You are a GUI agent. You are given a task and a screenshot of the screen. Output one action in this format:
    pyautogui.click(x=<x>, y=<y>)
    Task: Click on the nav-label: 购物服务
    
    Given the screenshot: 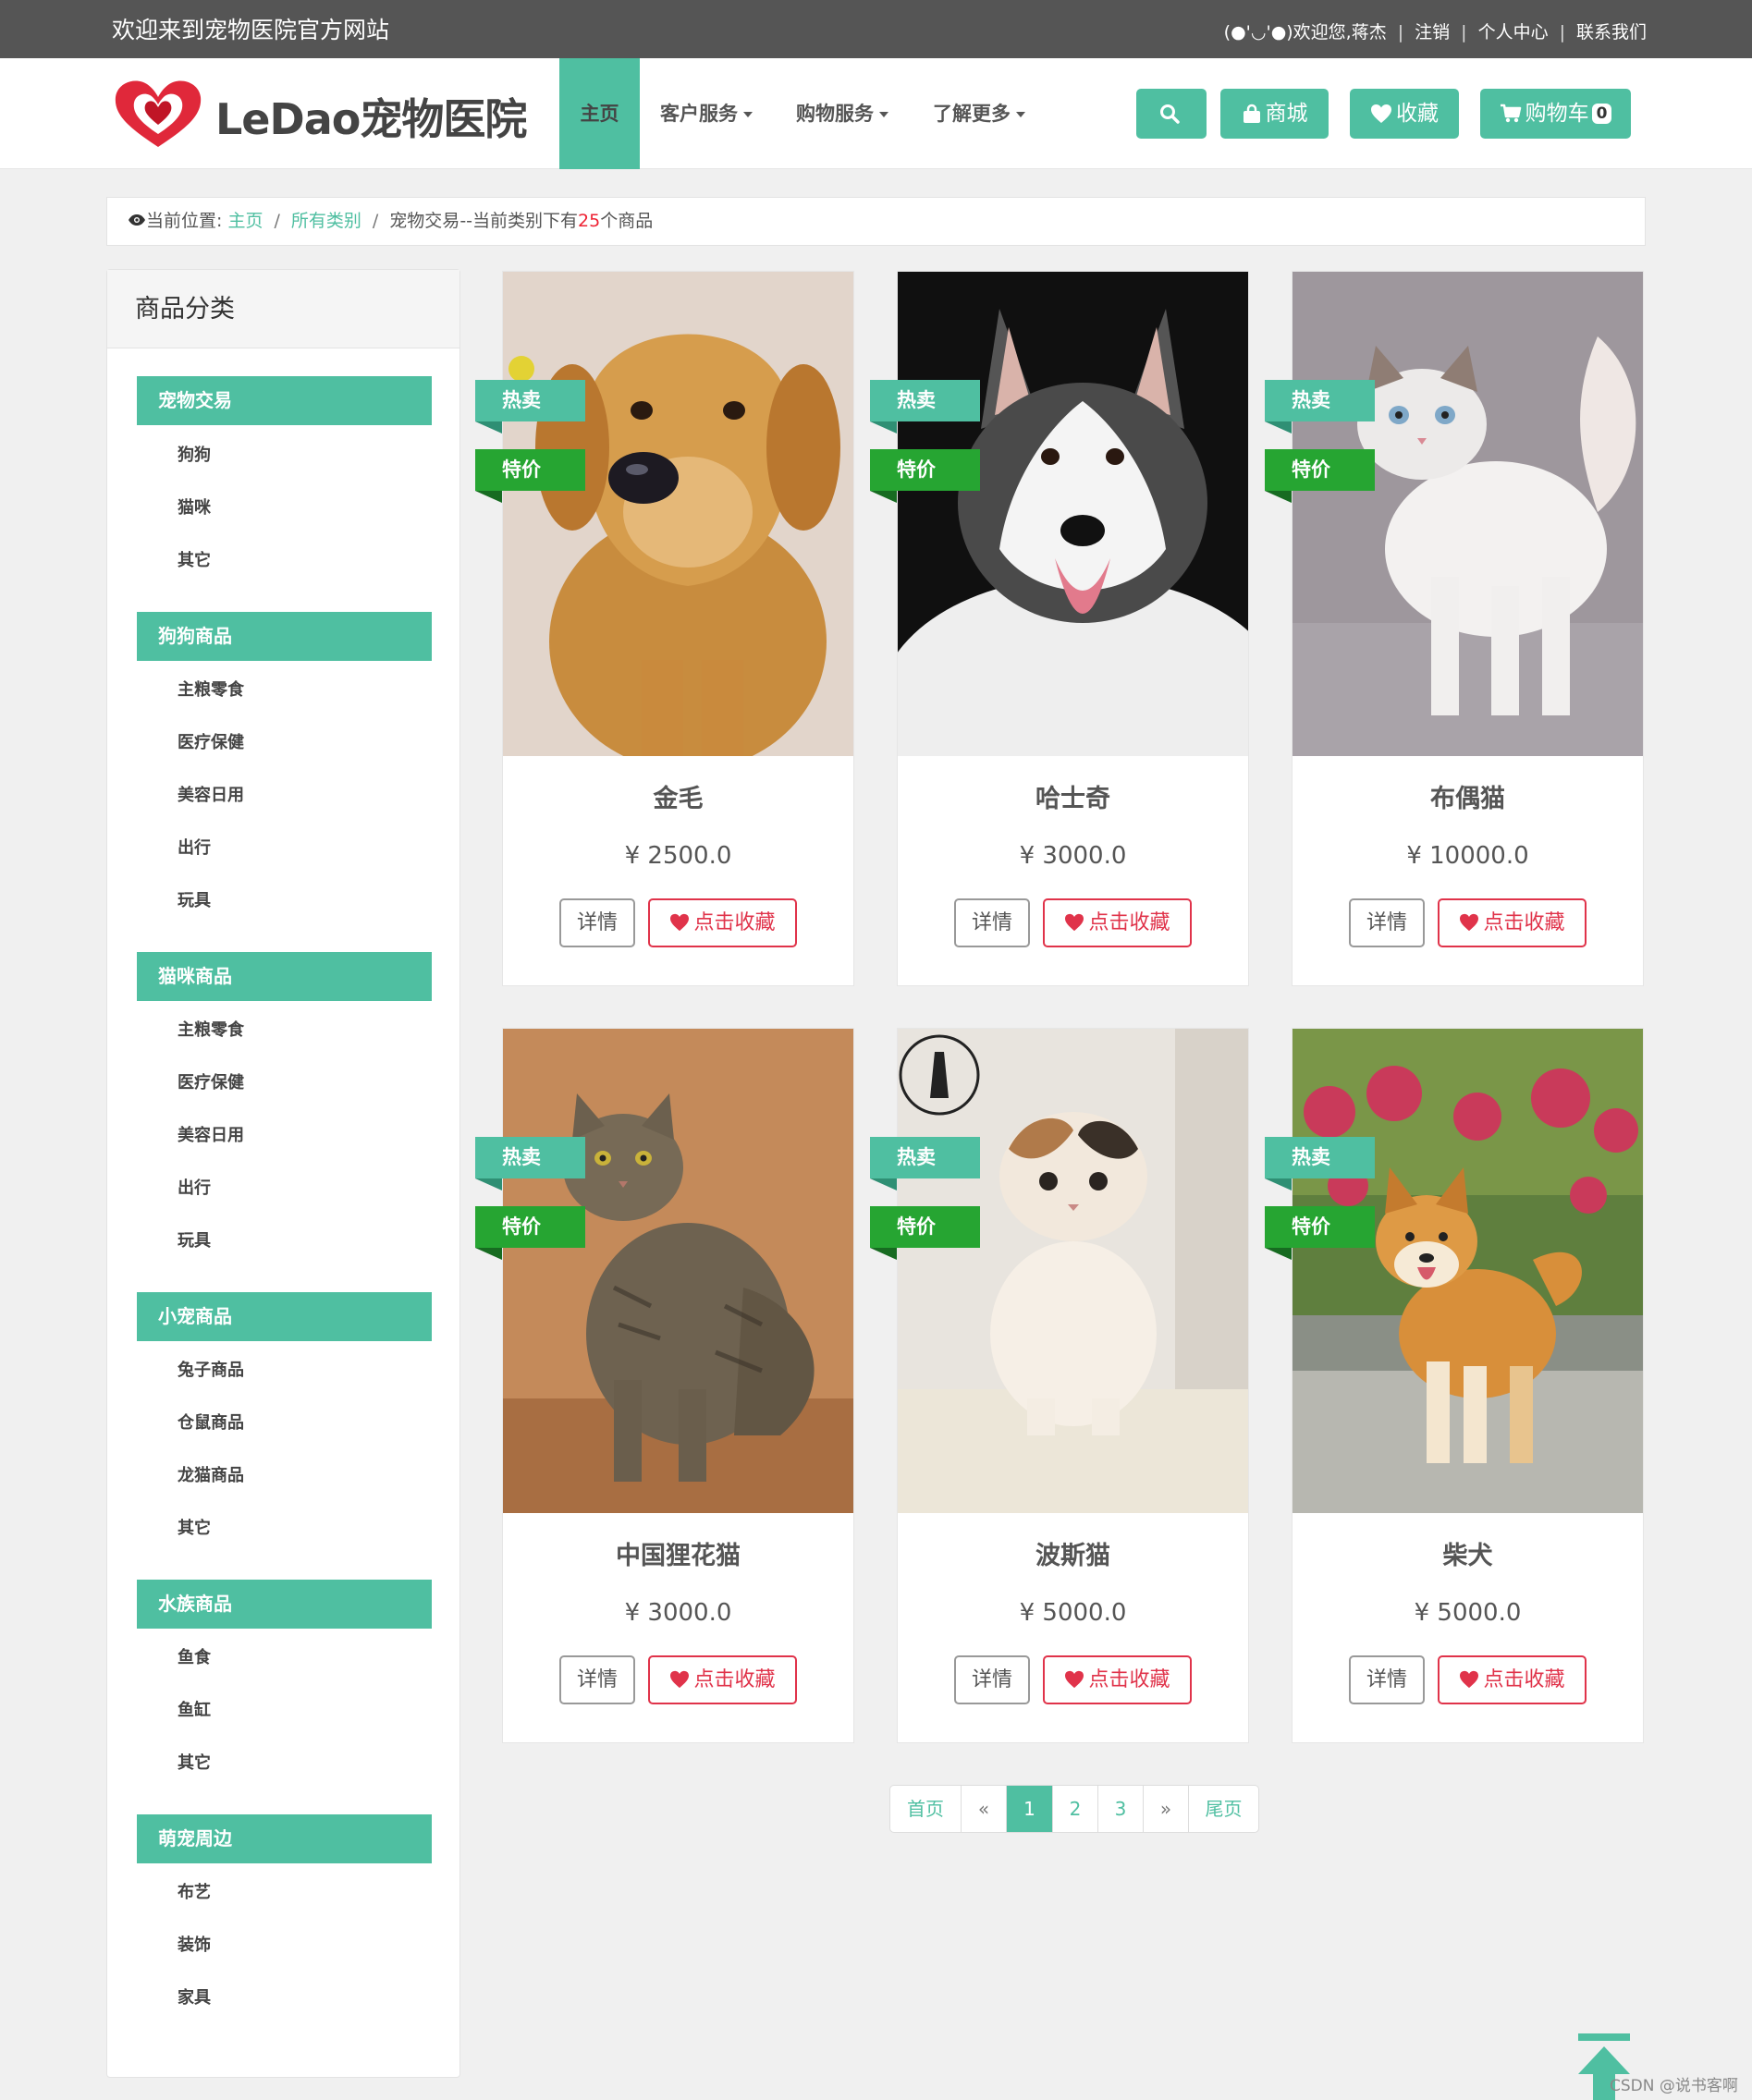 What is the action you would take?
    pyautogui.click(x=835, y=114)
    